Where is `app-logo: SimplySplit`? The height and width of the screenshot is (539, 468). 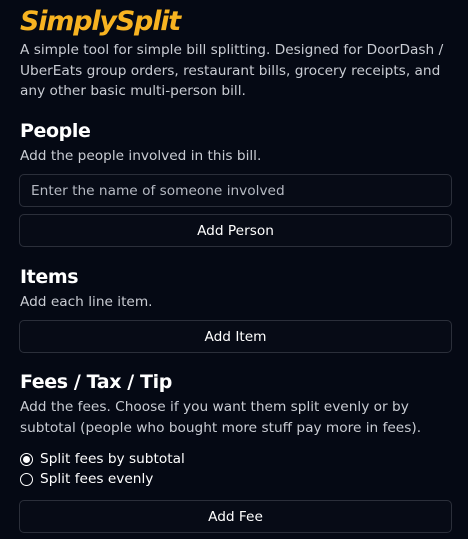 app-logo: SimplySplit is located at coordinates (100, 21).